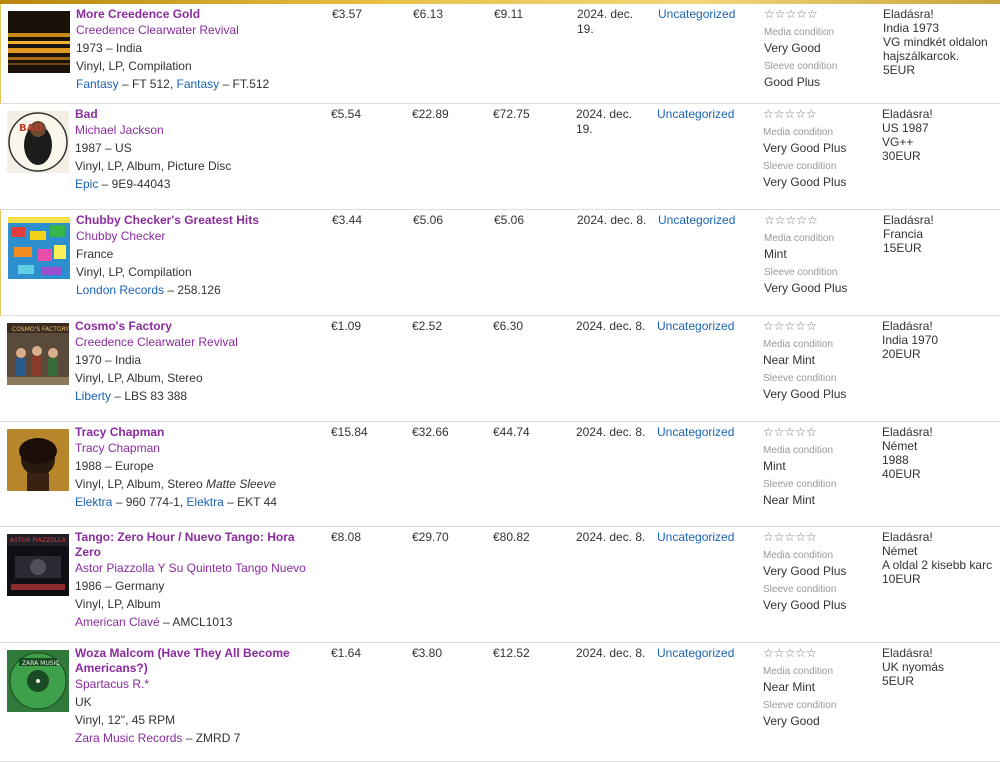  I want to click on release-title-link: More Creedence Gold, so click(198, 14).